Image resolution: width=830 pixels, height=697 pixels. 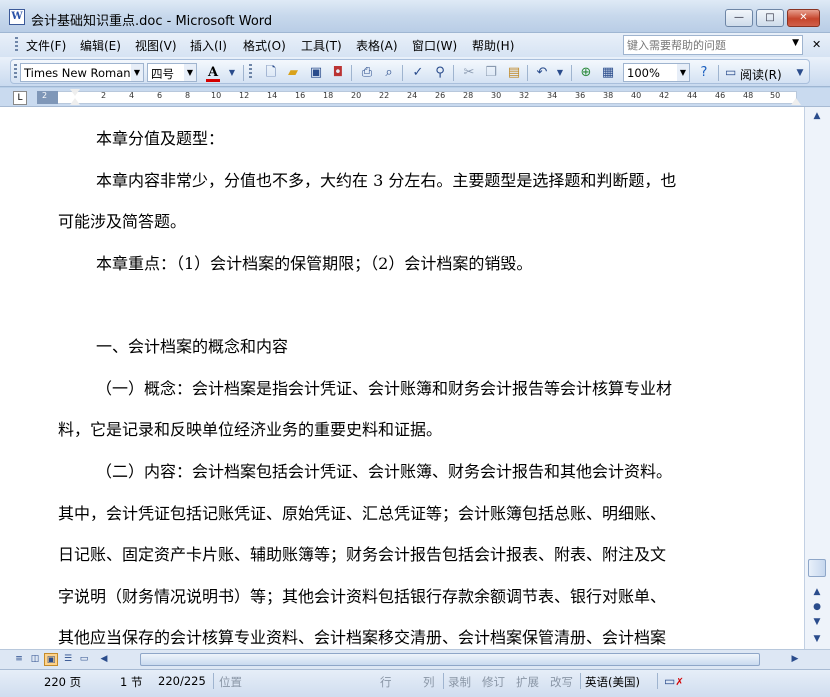 I want to click on status-overtype: 改写, so click(x=561, y=682).